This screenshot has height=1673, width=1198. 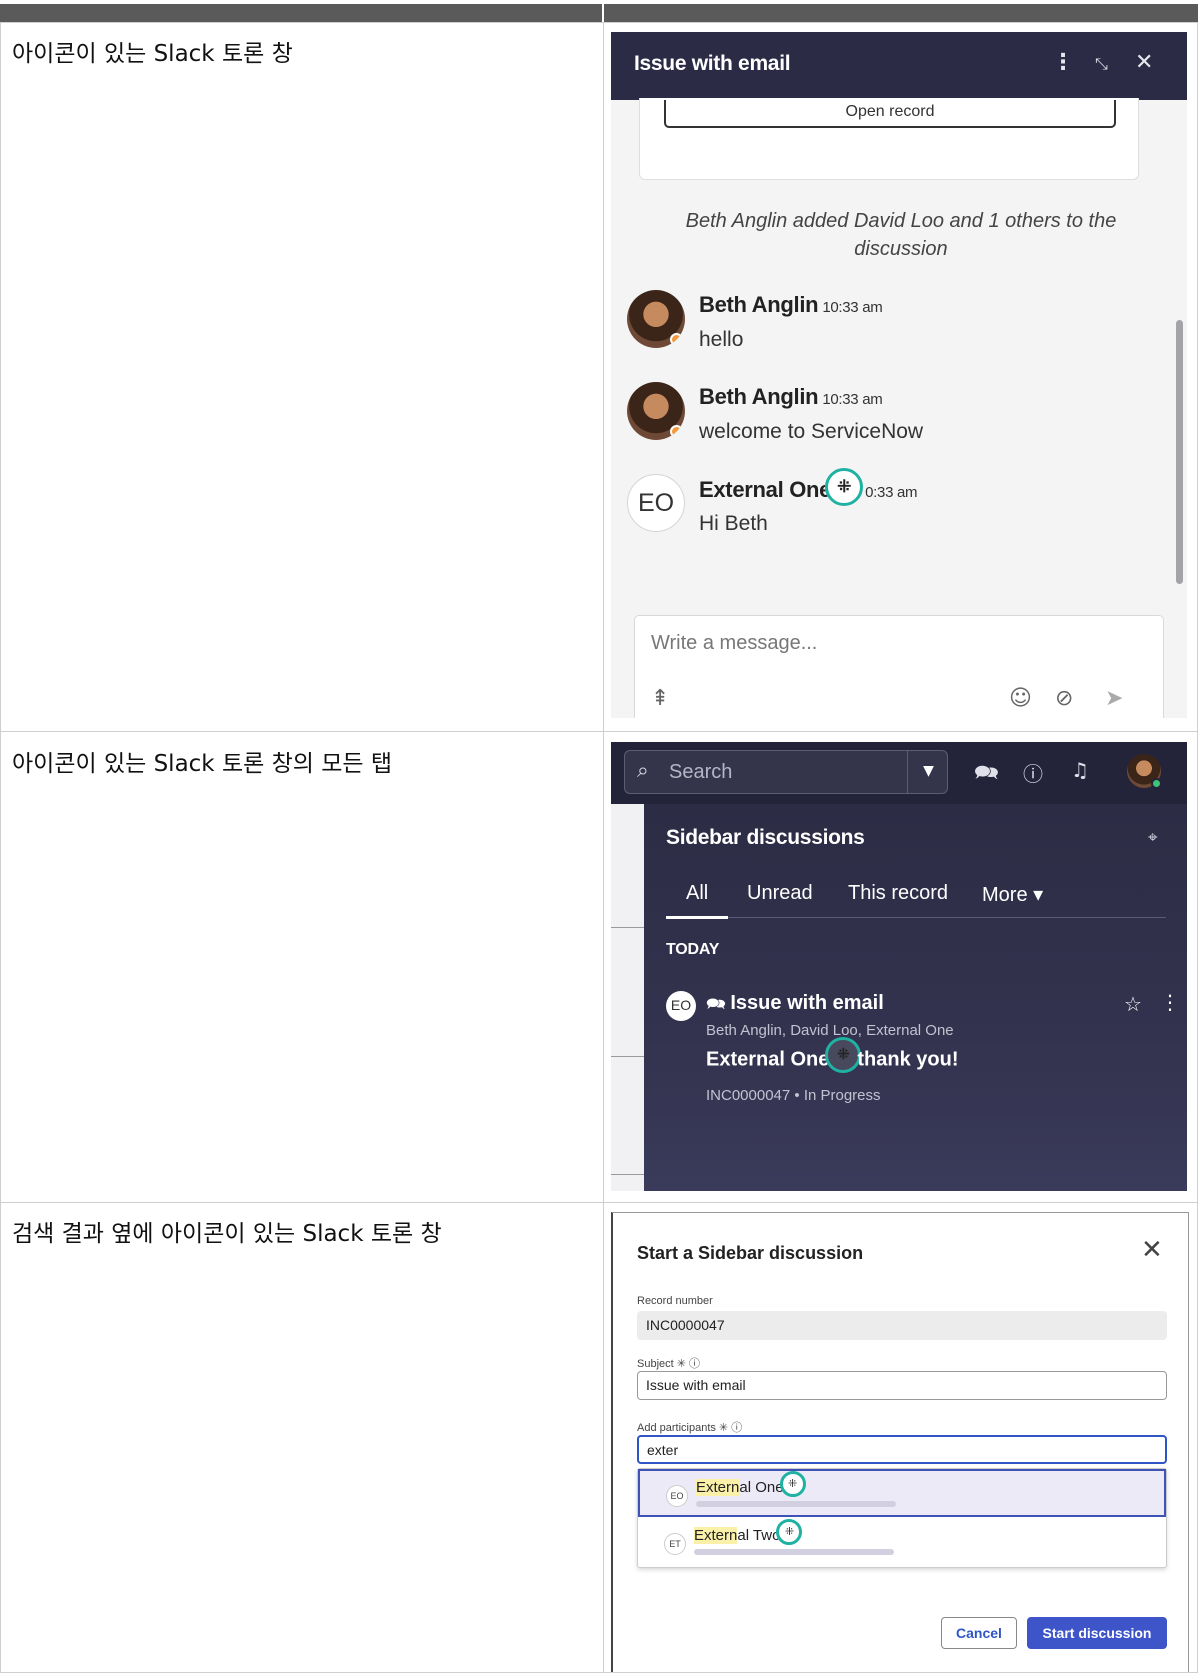 What do you see at coordinates (1133, 1004) in the screenshot?
I see `star-icon: ☆` at bounding box center [1133, 1004].